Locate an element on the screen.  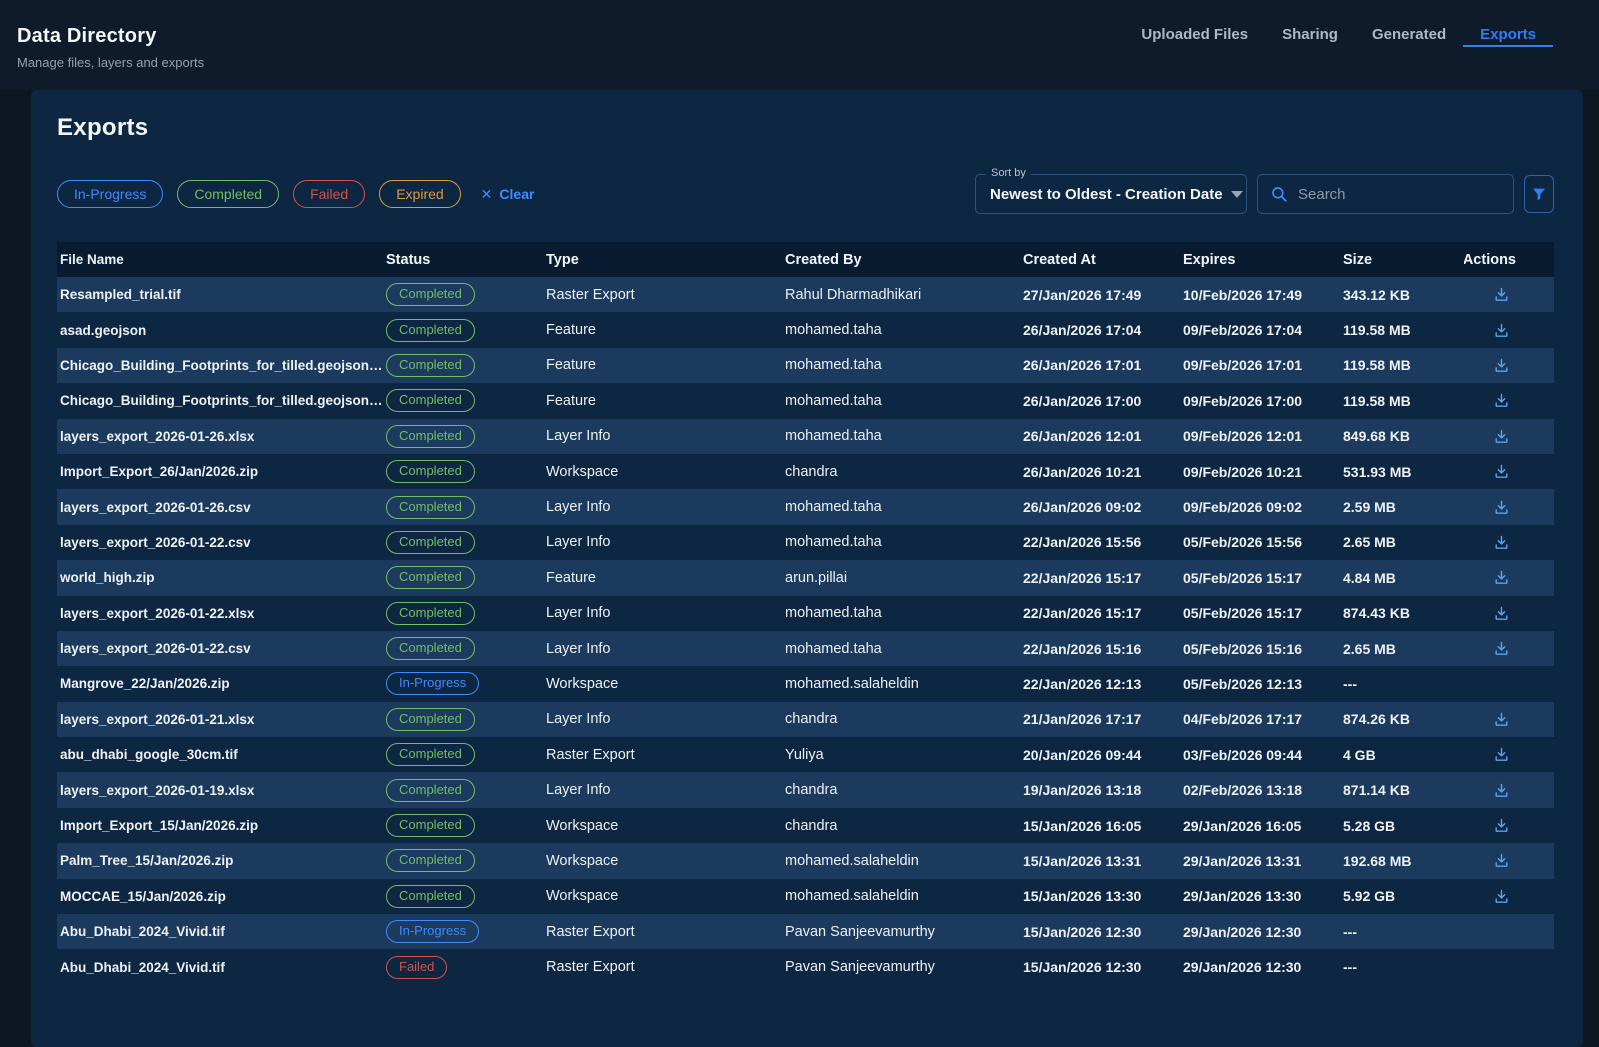
tab-exports: Exports is located at coordinates (1508, 40).